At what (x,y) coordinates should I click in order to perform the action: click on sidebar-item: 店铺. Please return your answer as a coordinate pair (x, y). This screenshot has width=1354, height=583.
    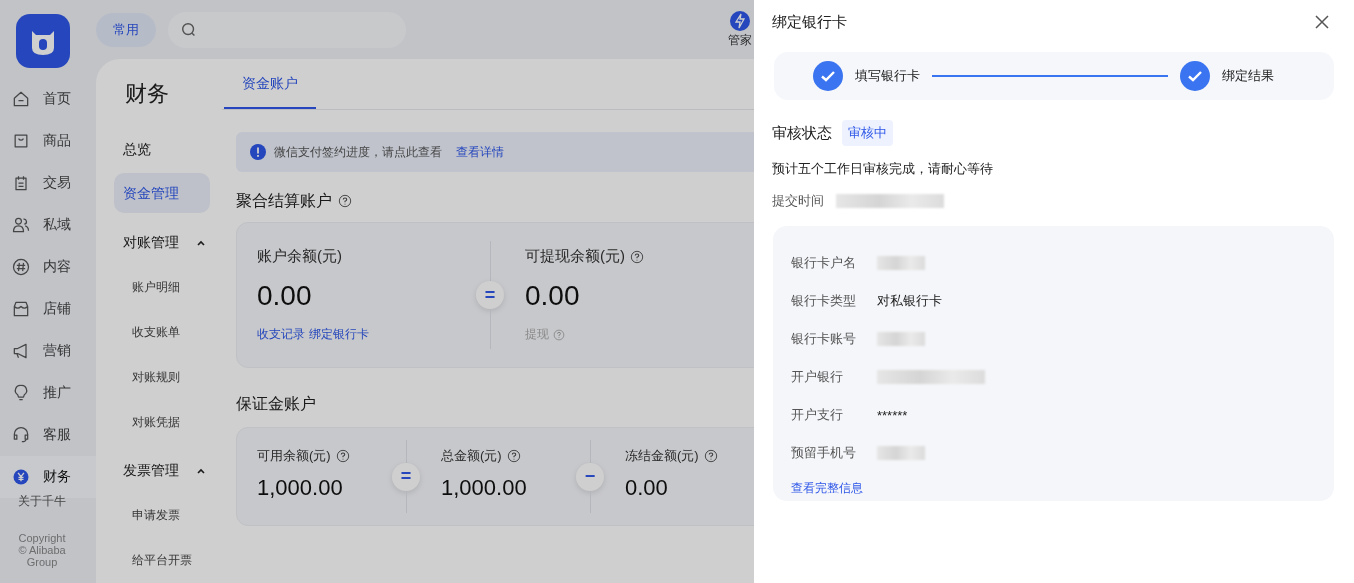
    Looking at the image, I should click on (48, 309).